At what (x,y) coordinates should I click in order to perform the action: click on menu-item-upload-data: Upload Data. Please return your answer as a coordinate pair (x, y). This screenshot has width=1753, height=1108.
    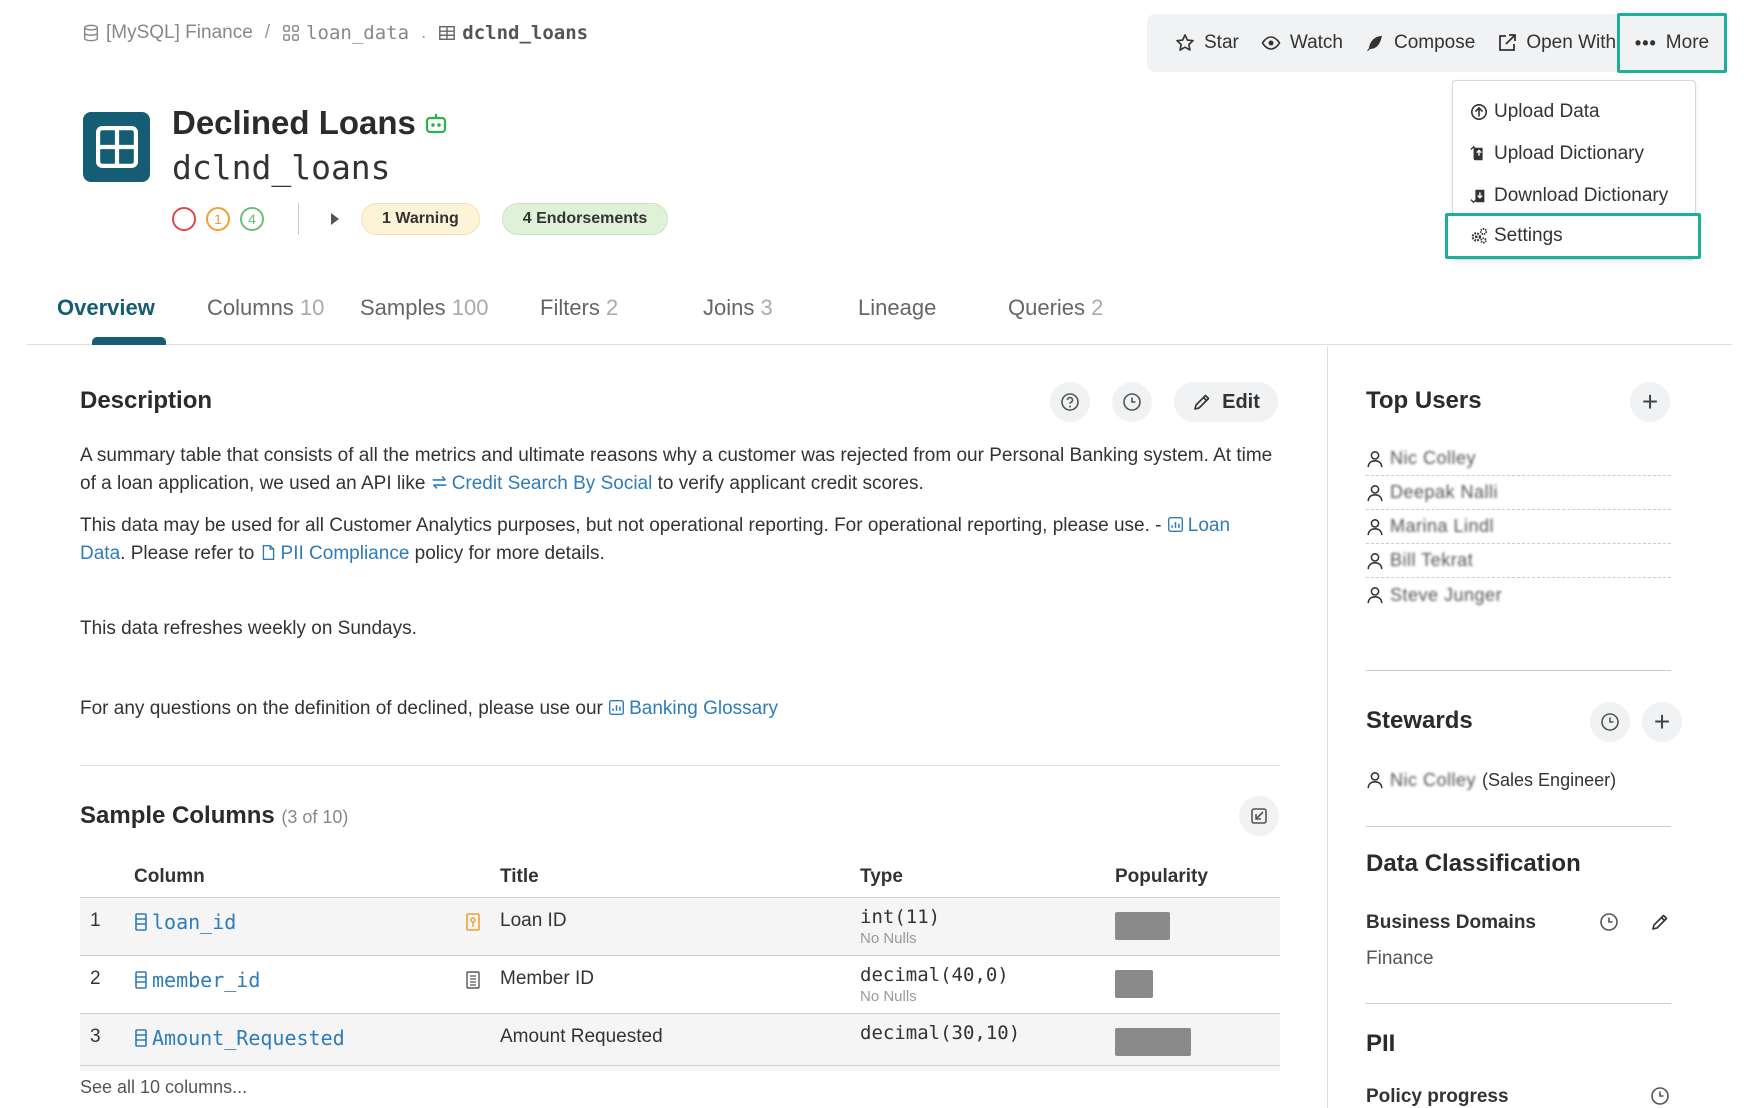
    Looking at the image, I should click on (1574, 112).